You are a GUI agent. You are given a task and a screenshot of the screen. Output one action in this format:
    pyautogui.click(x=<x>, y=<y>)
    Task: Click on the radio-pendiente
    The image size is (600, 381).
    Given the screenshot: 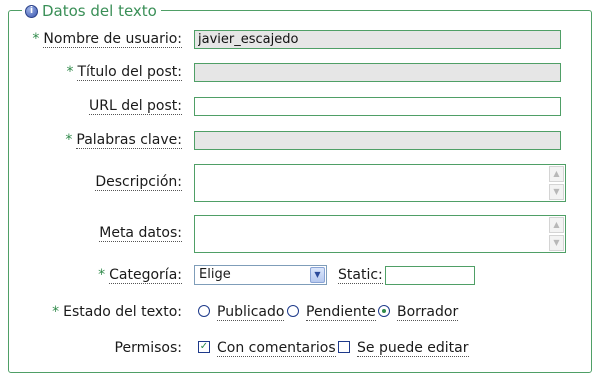 What is the action you would take?
    pyautogui.click(x=293, y=311)
    